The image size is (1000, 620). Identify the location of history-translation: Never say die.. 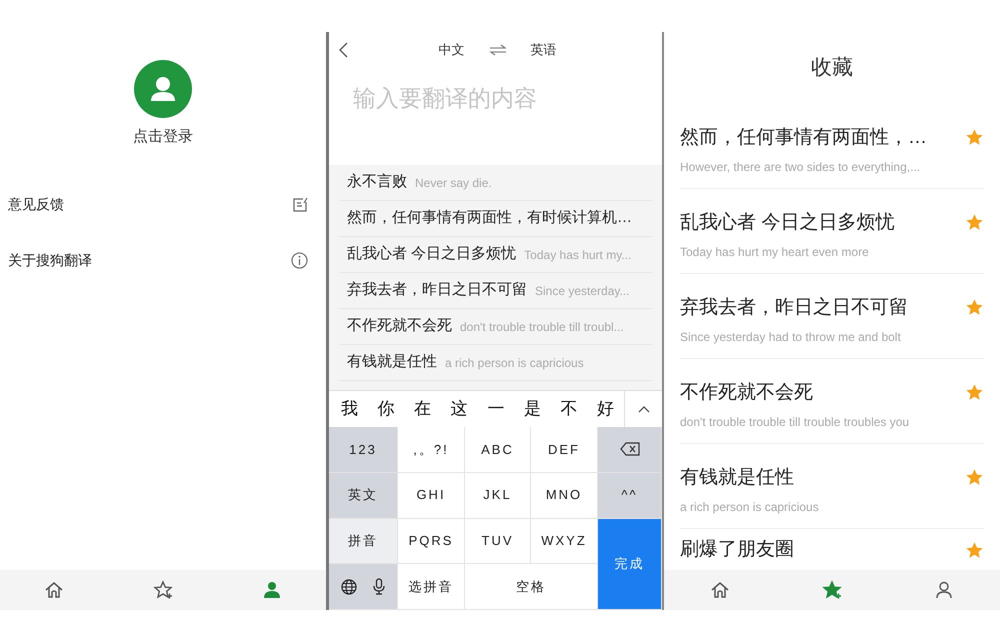
(453, 183).